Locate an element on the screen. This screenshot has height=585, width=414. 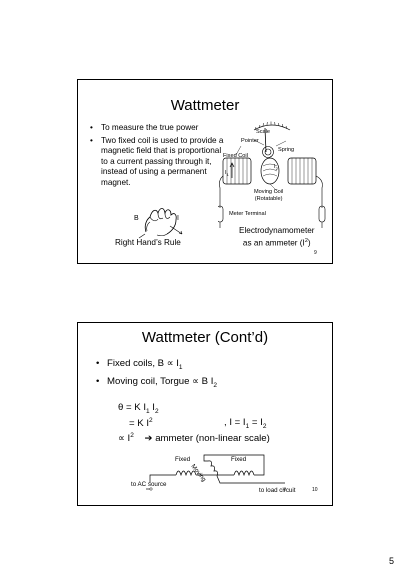
label-moving-coil: Moving Coil (Rotatable) is located at coordinates (269, 195).